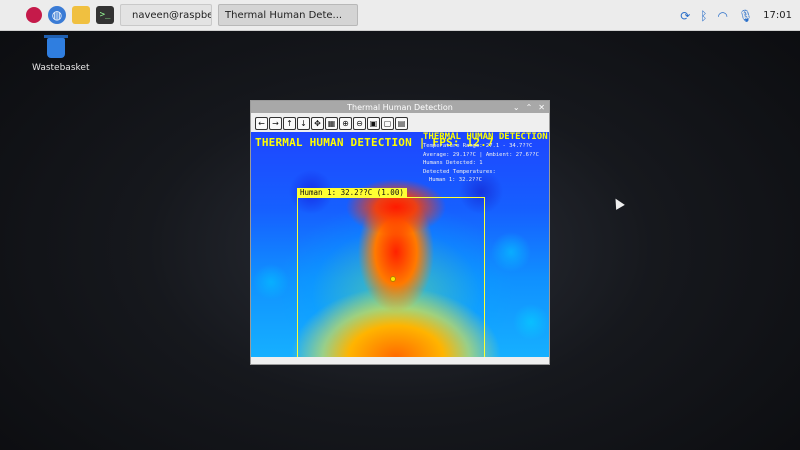 Image resolution: width=800 pixels, height=450 pixels. I want to click on pan-down-button: ↓, so click(303, 123).